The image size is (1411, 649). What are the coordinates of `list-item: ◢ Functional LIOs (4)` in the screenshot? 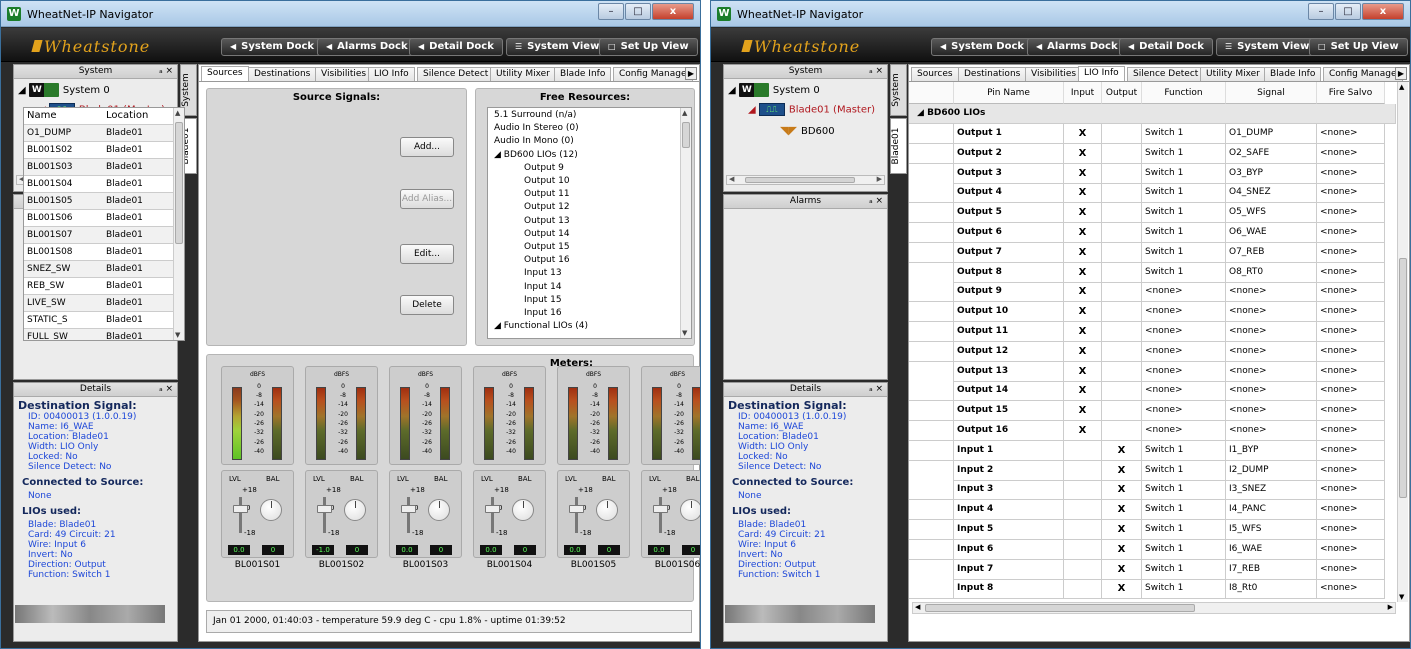 It's located at (541, 326).